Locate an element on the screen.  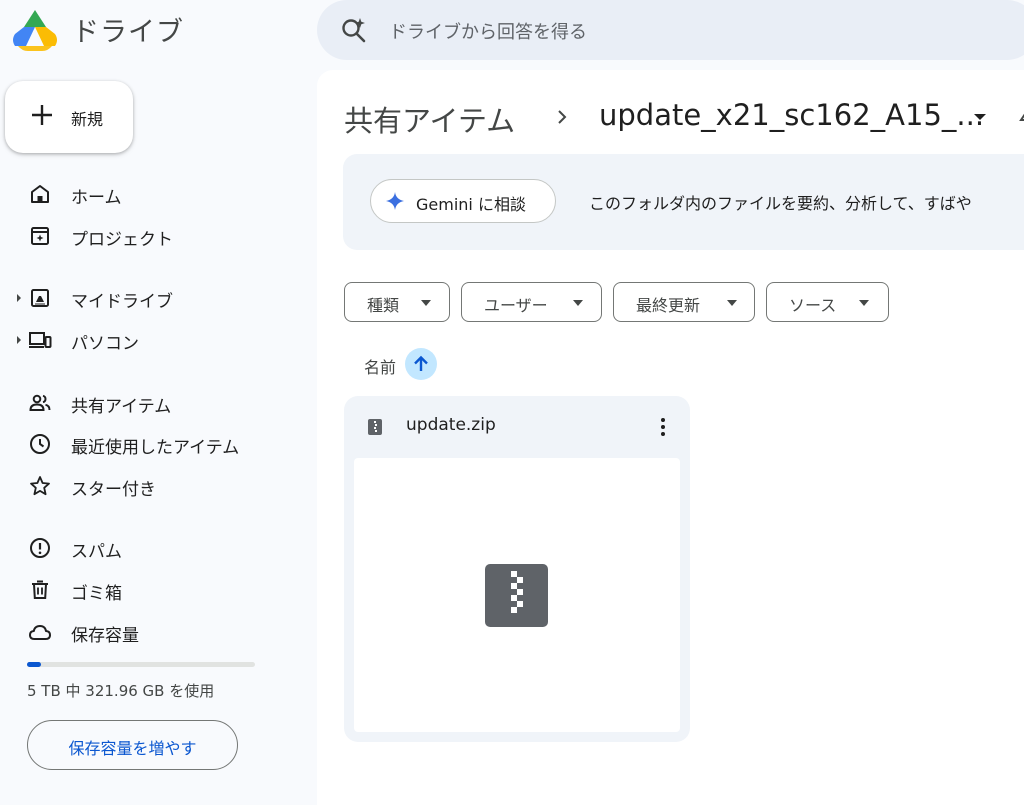
sidebar-item-label: マイドライブ is located at coordinates (122, 302).